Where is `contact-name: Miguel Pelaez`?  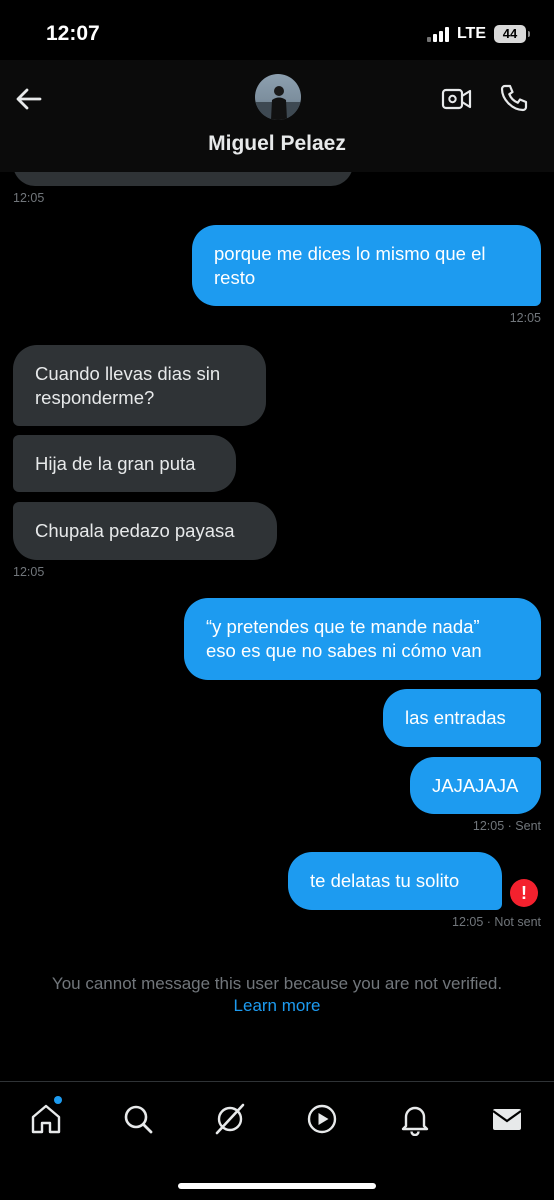 contact-name: Miguel Pelaez is located at coordinates (277, 144).